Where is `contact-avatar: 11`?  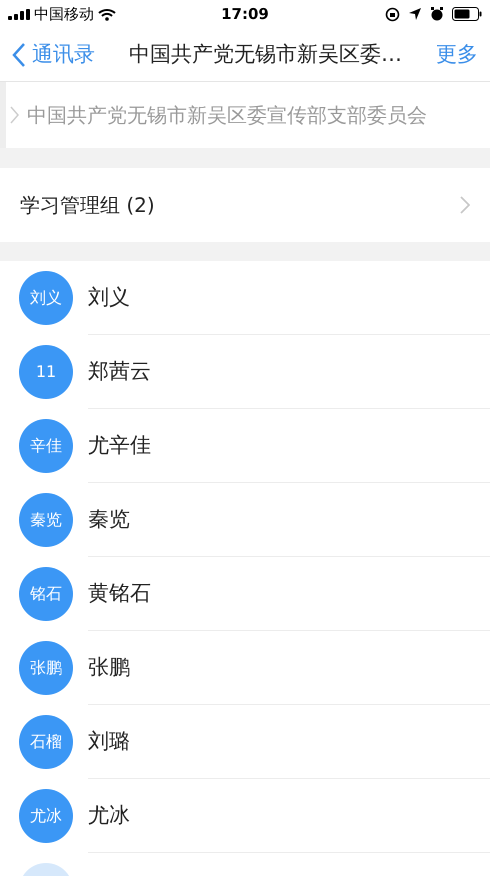 contact-avatar: 11 is located at coordinates (46, 372).